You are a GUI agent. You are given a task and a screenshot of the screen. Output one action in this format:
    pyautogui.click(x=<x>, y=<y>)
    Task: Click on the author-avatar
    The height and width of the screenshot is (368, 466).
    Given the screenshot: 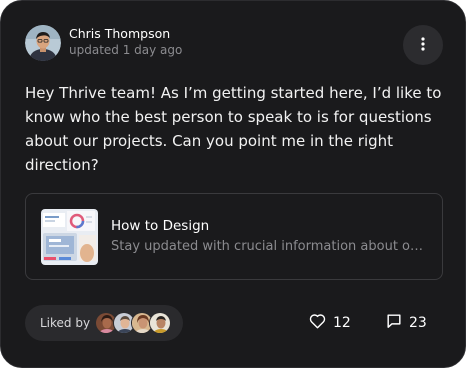 What is the action you would take?
    pyautogui.click(x=43, y=43)
    